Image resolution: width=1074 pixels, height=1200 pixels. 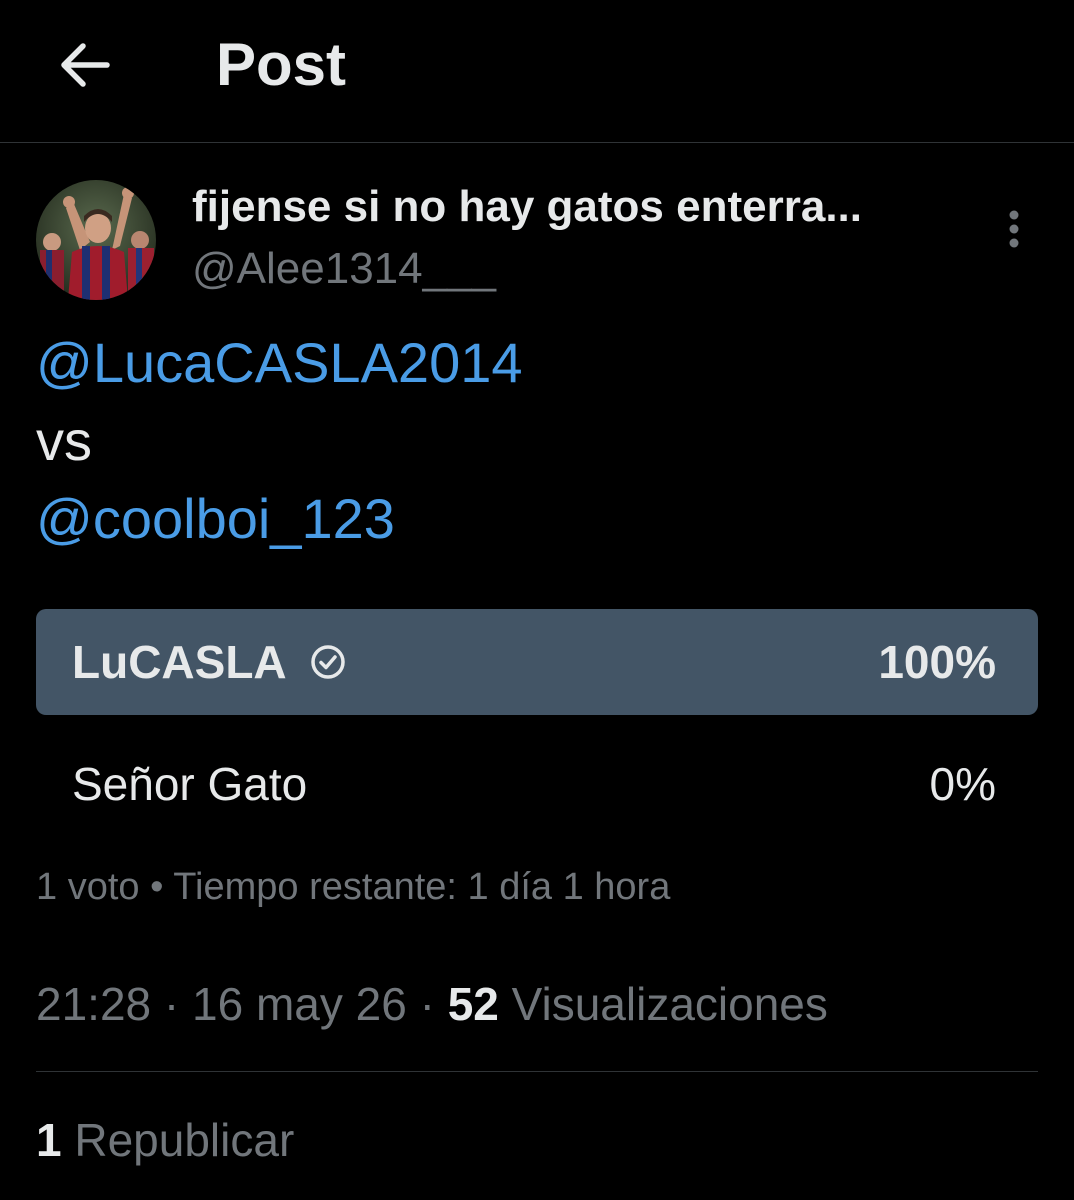 I want to click on arrow-left-icon, so click(x=85, y=65).